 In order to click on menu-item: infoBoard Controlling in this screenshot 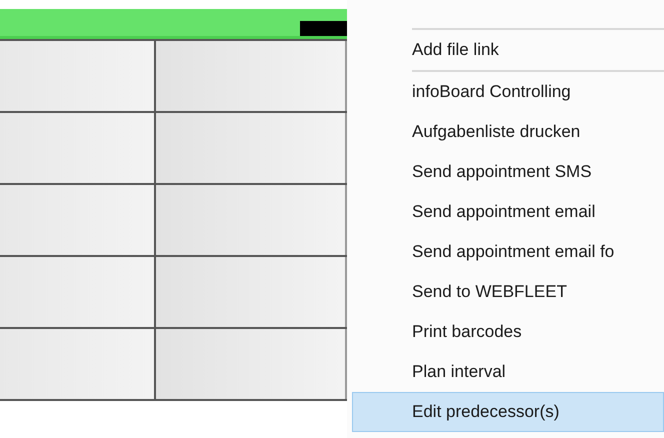, I will do `click(508, 92)`.